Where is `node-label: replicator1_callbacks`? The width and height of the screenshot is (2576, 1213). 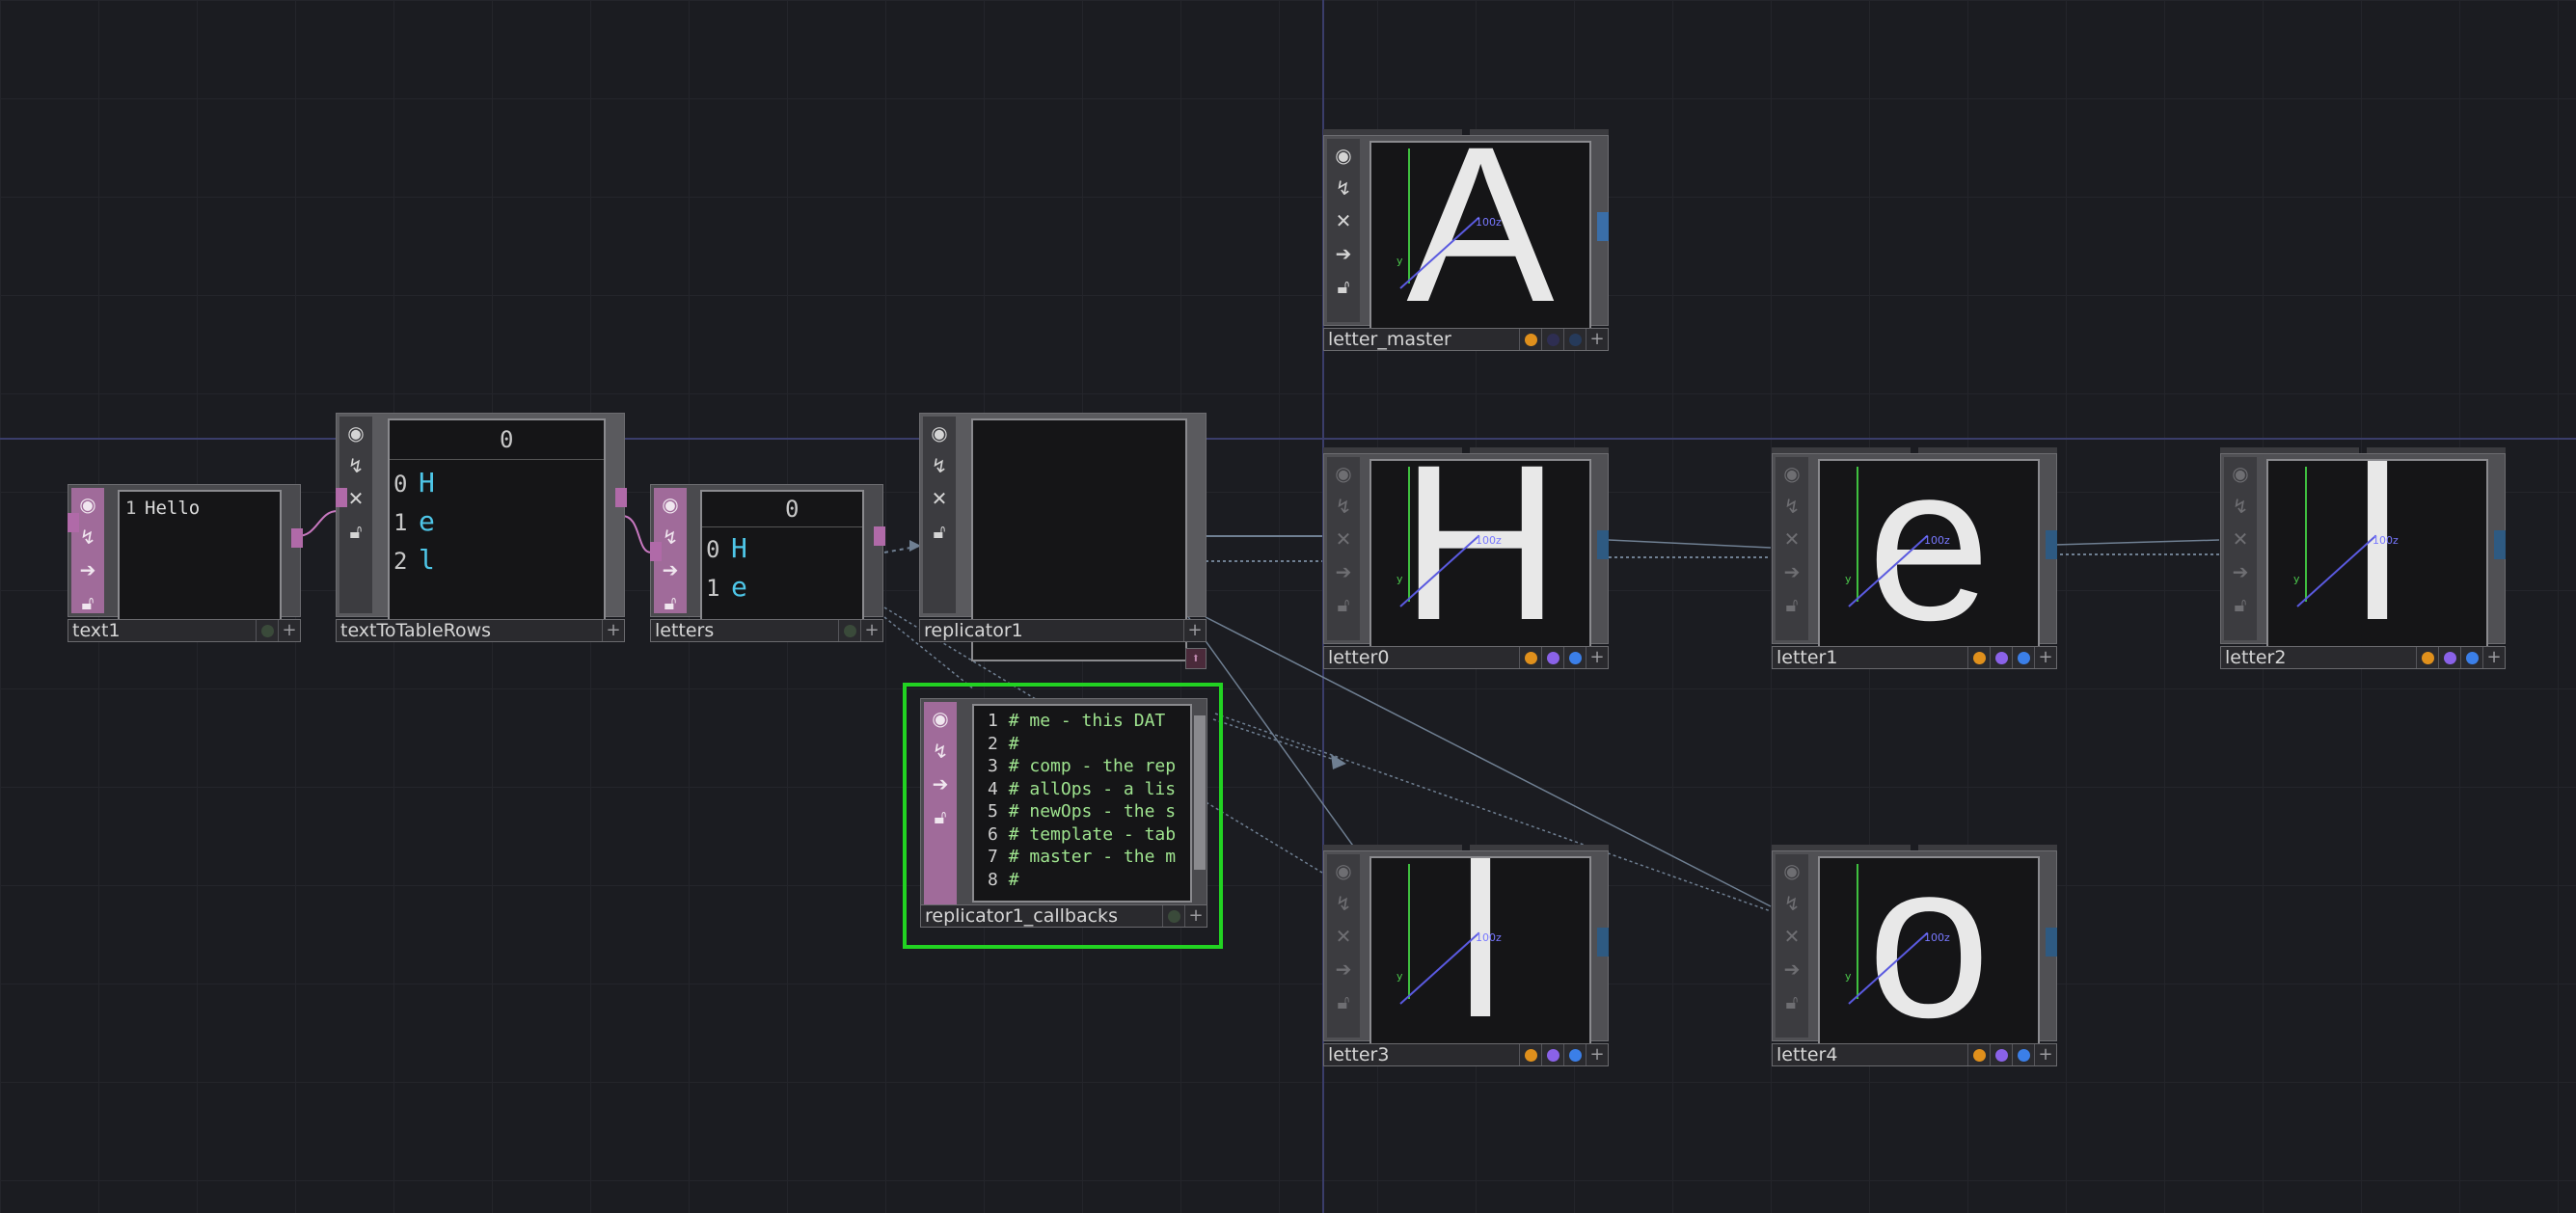
node-label: replicator1_callbacks is located at coordinates (1021, 916).